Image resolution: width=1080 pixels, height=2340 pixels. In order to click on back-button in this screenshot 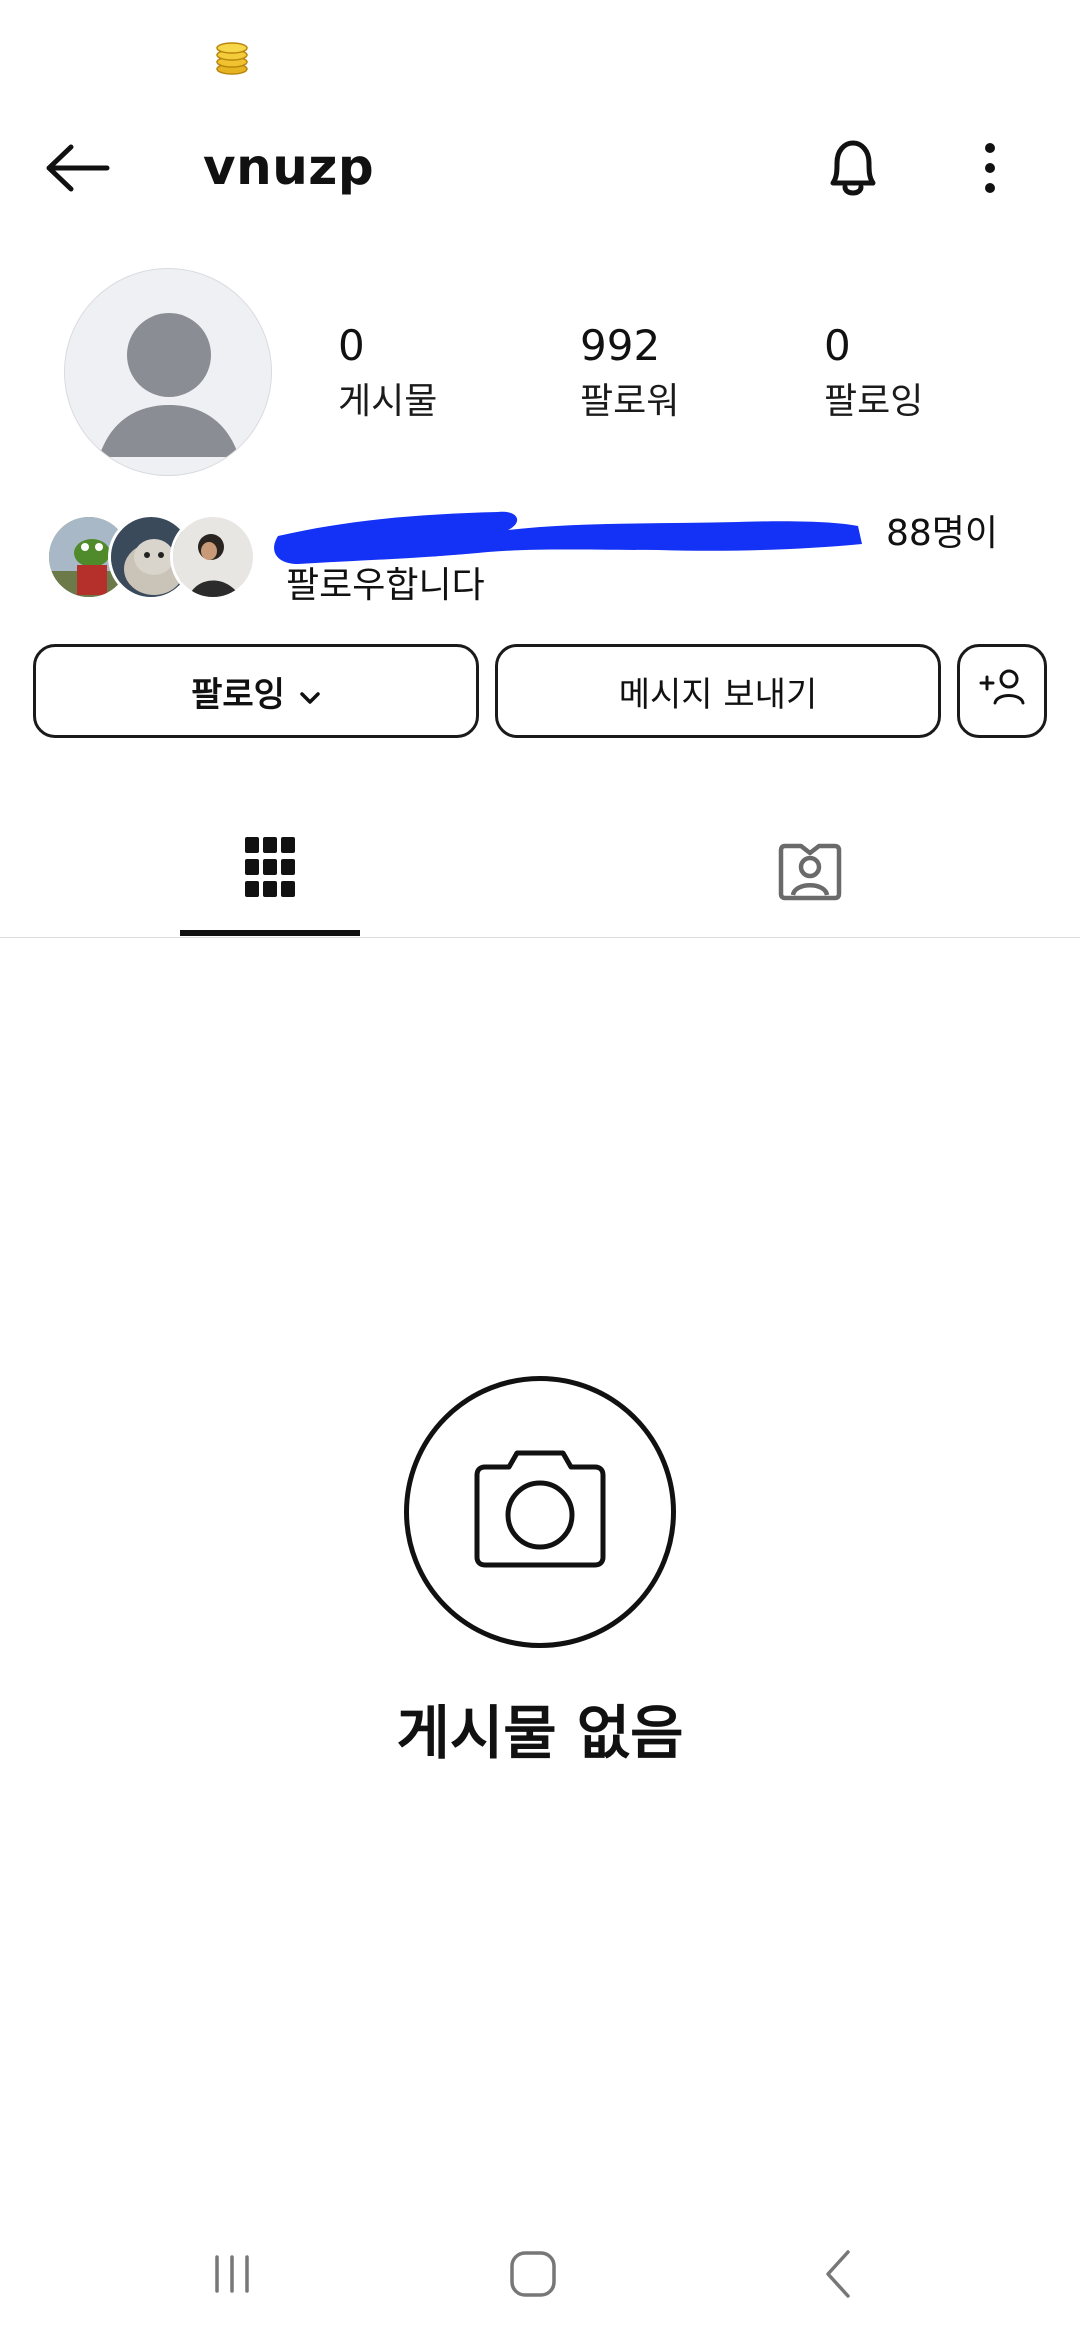, I will do `click(78, 170)`.